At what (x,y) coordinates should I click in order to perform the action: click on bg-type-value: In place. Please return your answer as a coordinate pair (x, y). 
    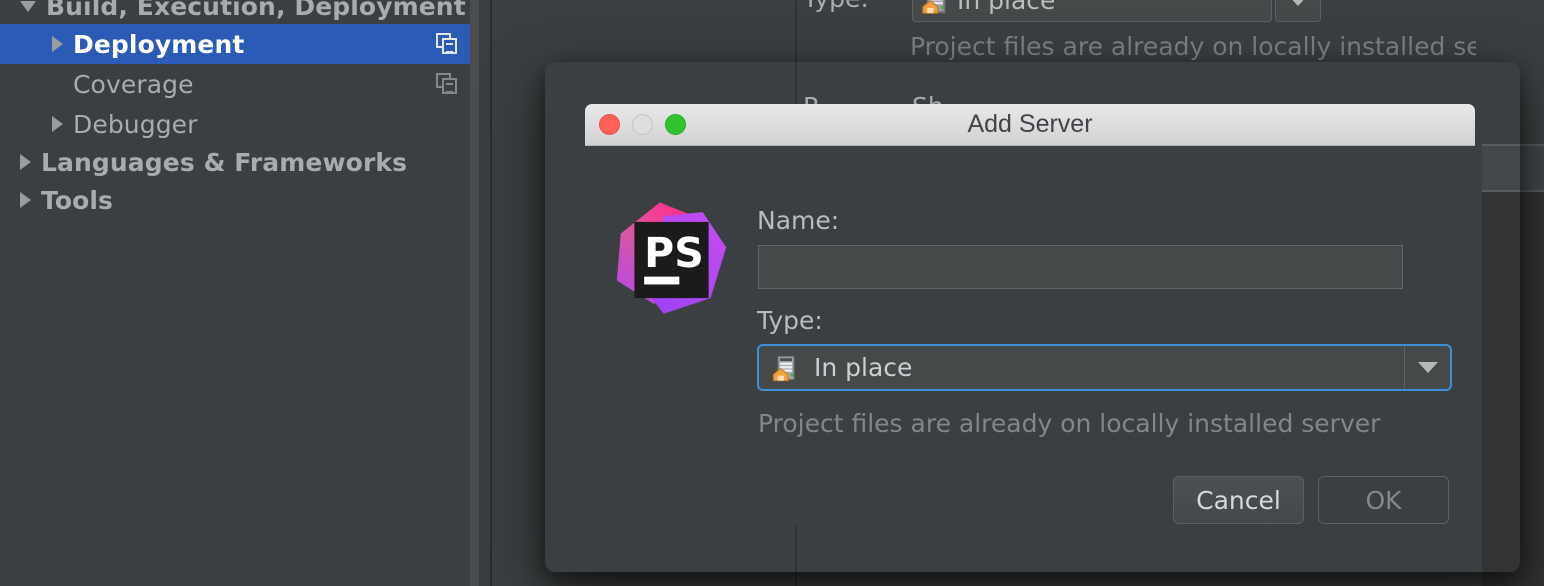
    Looking at the image, I should click on (1006, 7).